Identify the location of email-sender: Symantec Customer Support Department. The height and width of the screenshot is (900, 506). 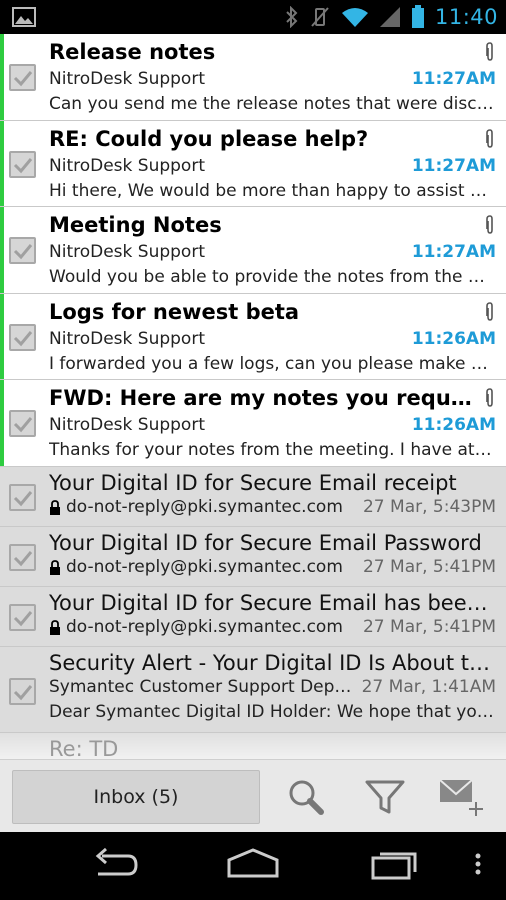
(202, 687).